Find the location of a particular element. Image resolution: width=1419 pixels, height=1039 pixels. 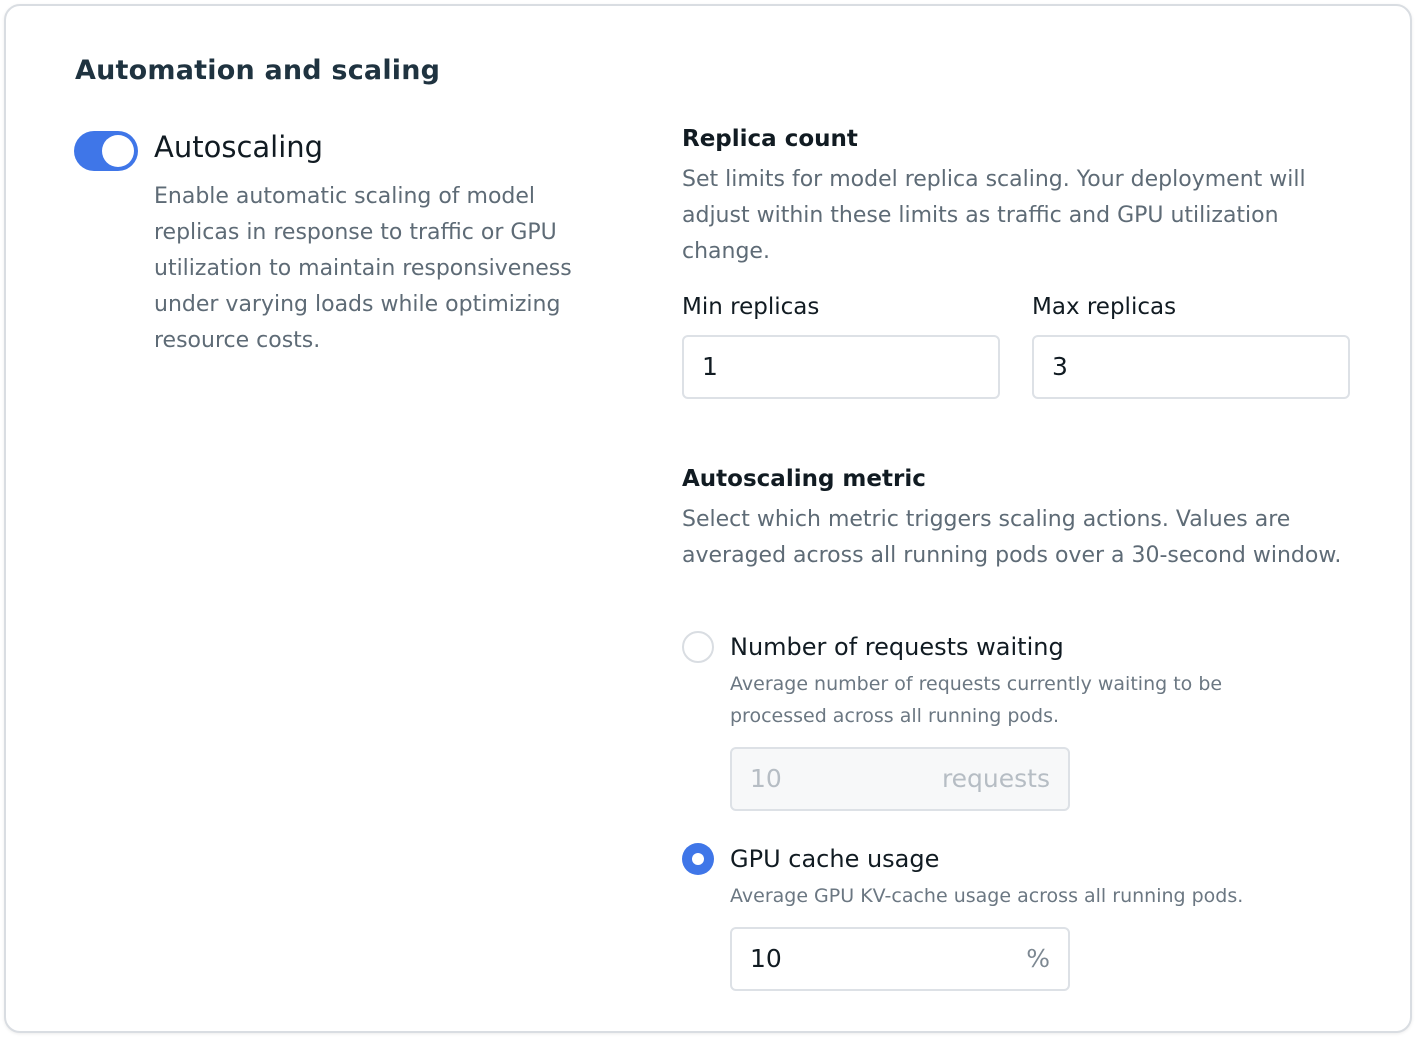

min-replicas-label: Min replicas is located at coordinates (751, 307).